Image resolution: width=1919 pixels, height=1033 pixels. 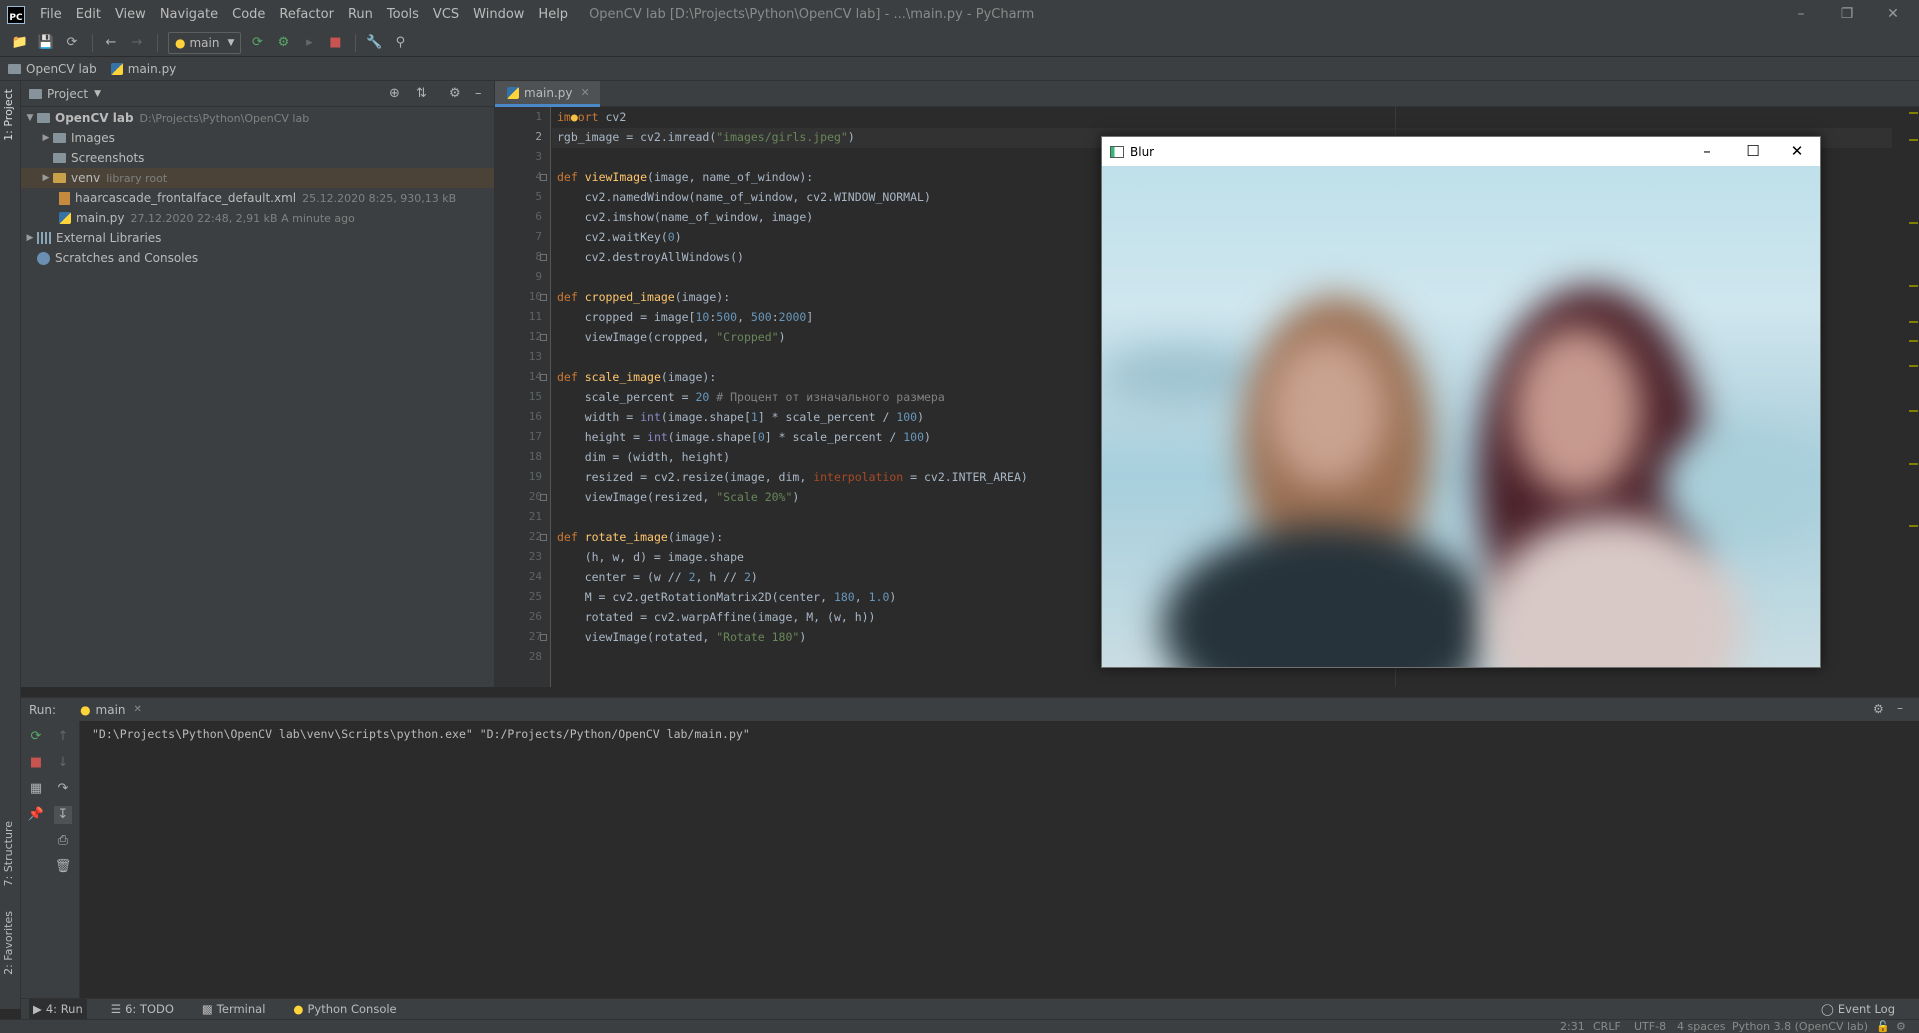 I want to click on print-icon: ⎙, so click(x=63, y=841).